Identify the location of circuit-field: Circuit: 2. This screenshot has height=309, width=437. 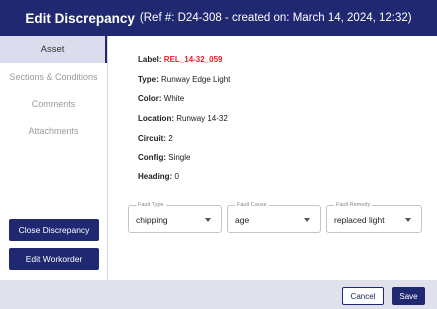
(155, 138).